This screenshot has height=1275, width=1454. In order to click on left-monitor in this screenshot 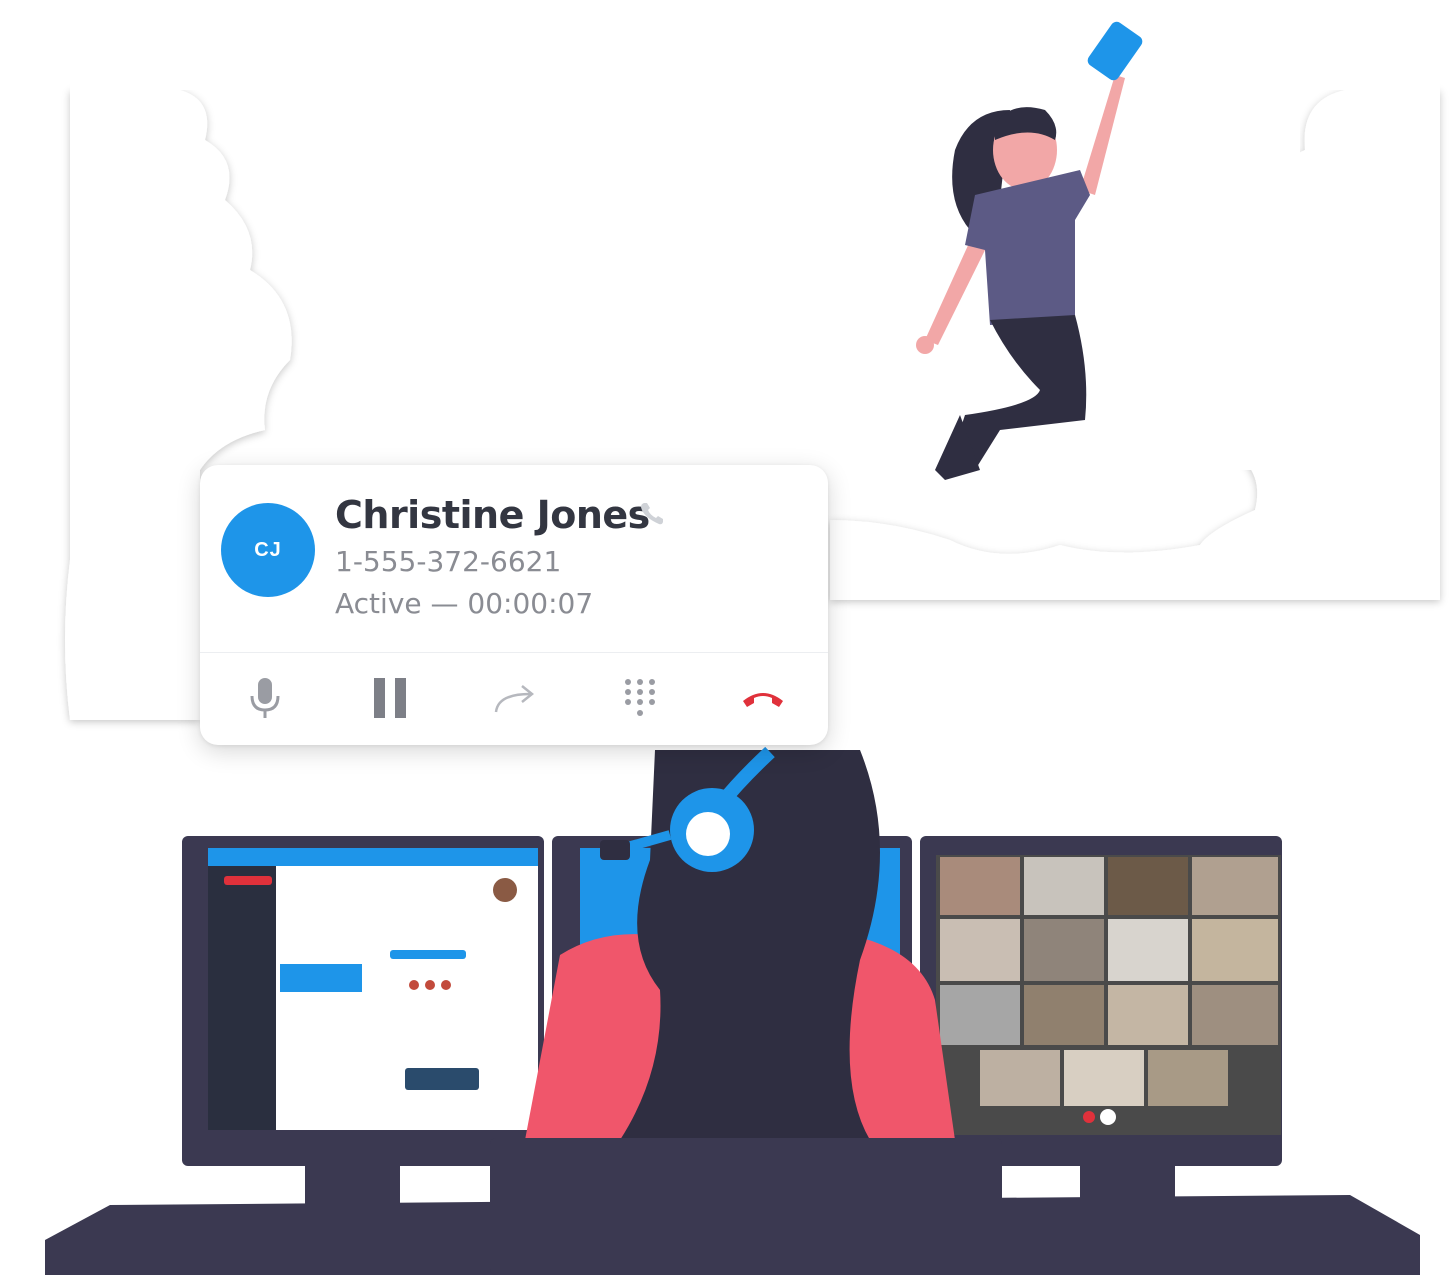, I will do `click(363, 1020)`.